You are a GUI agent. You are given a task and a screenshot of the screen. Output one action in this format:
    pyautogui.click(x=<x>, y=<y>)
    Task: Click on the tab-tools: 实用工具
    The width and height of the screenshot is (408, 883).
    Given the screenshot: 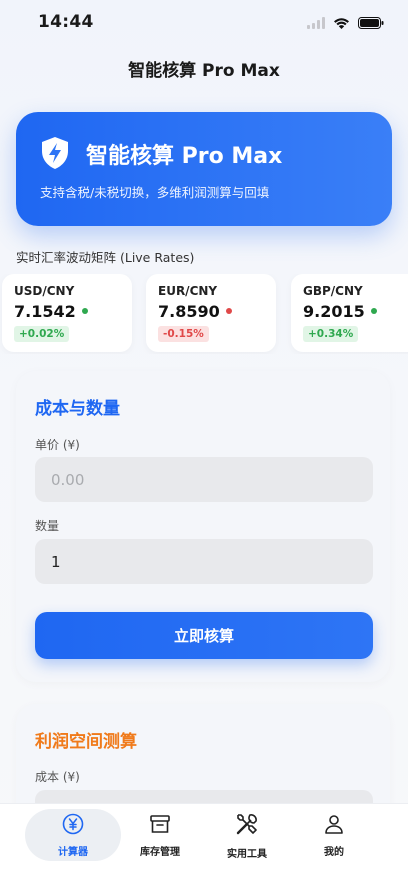 What is the action you would take?
    pyautogui.click(x=247, y=835)
    